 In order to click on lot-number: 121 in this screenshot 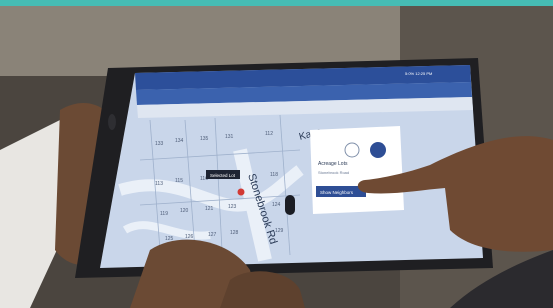, I will do `click(209, 209)`.